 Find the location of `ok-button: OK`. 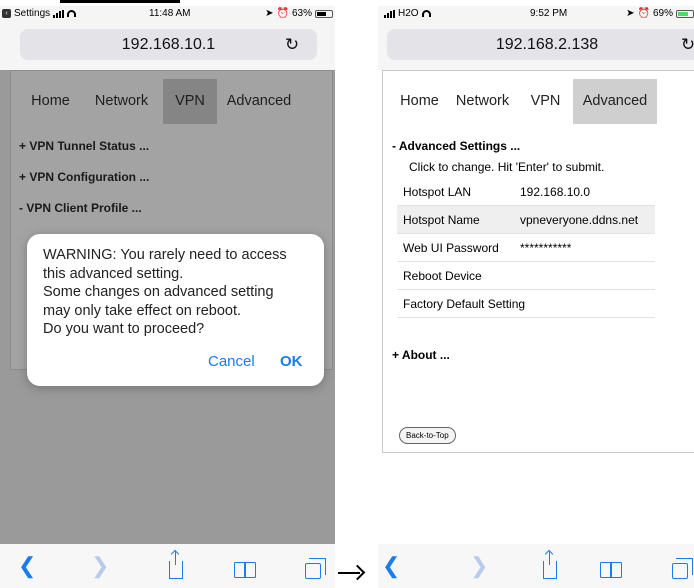

ok-button: OK is located at coordinates (291, 361).